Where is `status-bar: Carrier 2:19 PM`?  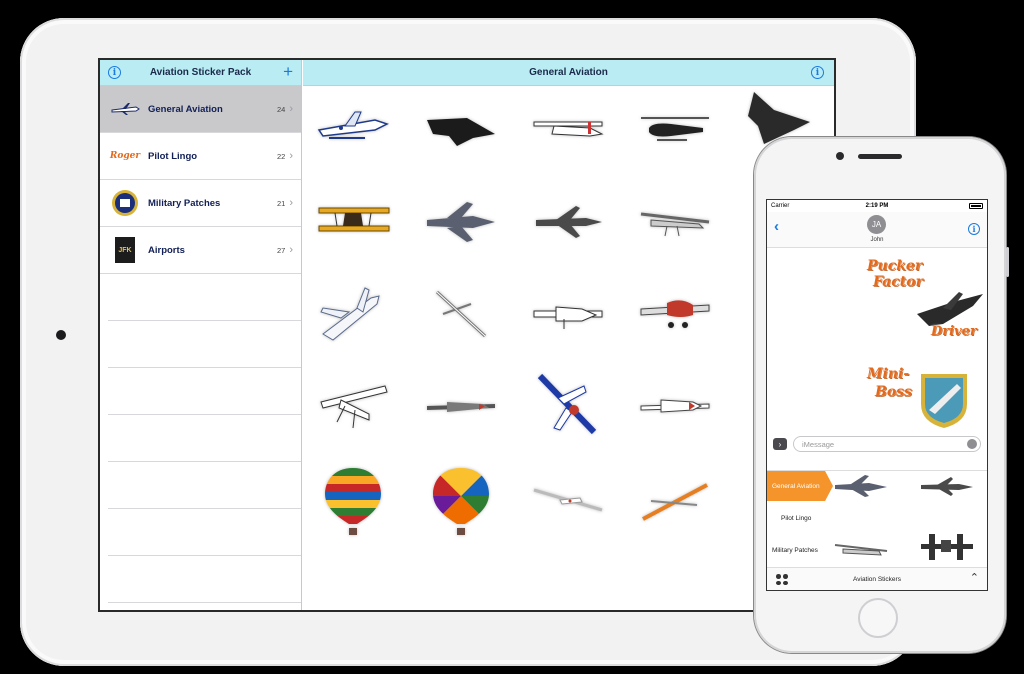
status-bar: Carrier 2:19 PM is located at coordinates (877, 206).